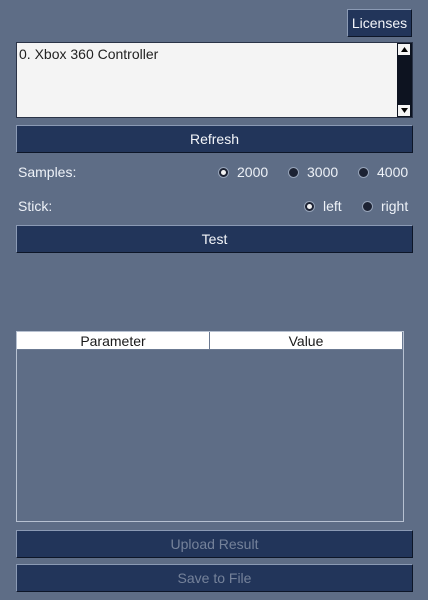  Describe the element at coordinates (47, 172) in the screenshot. I see `samples-label: Samples:` at that location.